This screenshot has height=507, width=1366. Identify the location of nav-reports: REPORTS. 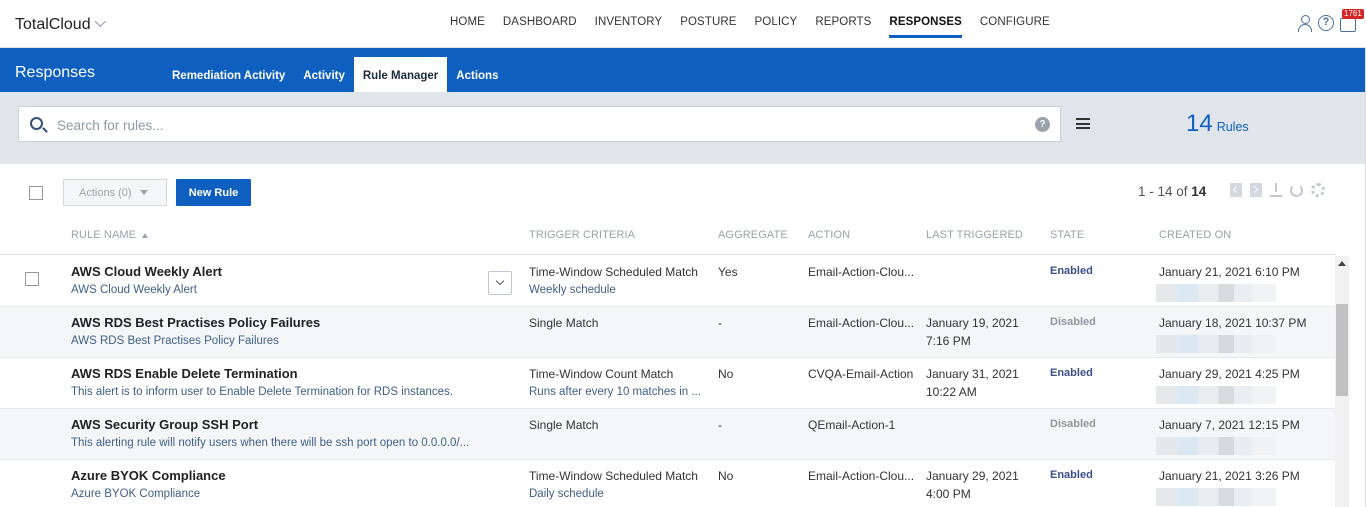
(843, 24).